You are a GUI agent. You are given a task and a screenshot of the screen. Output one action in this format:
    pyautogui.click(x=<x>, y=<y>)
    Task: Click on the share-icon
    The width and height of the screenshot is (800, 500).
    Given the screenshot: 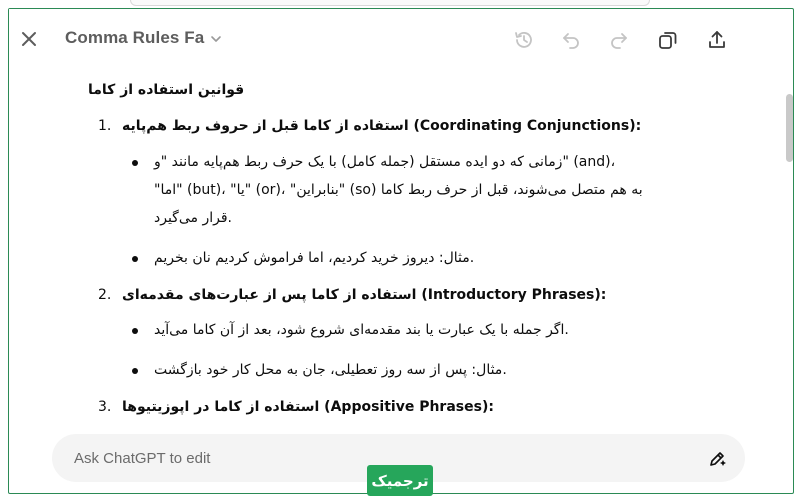 What is the action you would take?
    pyautogui.click(x=717, y=39)
    